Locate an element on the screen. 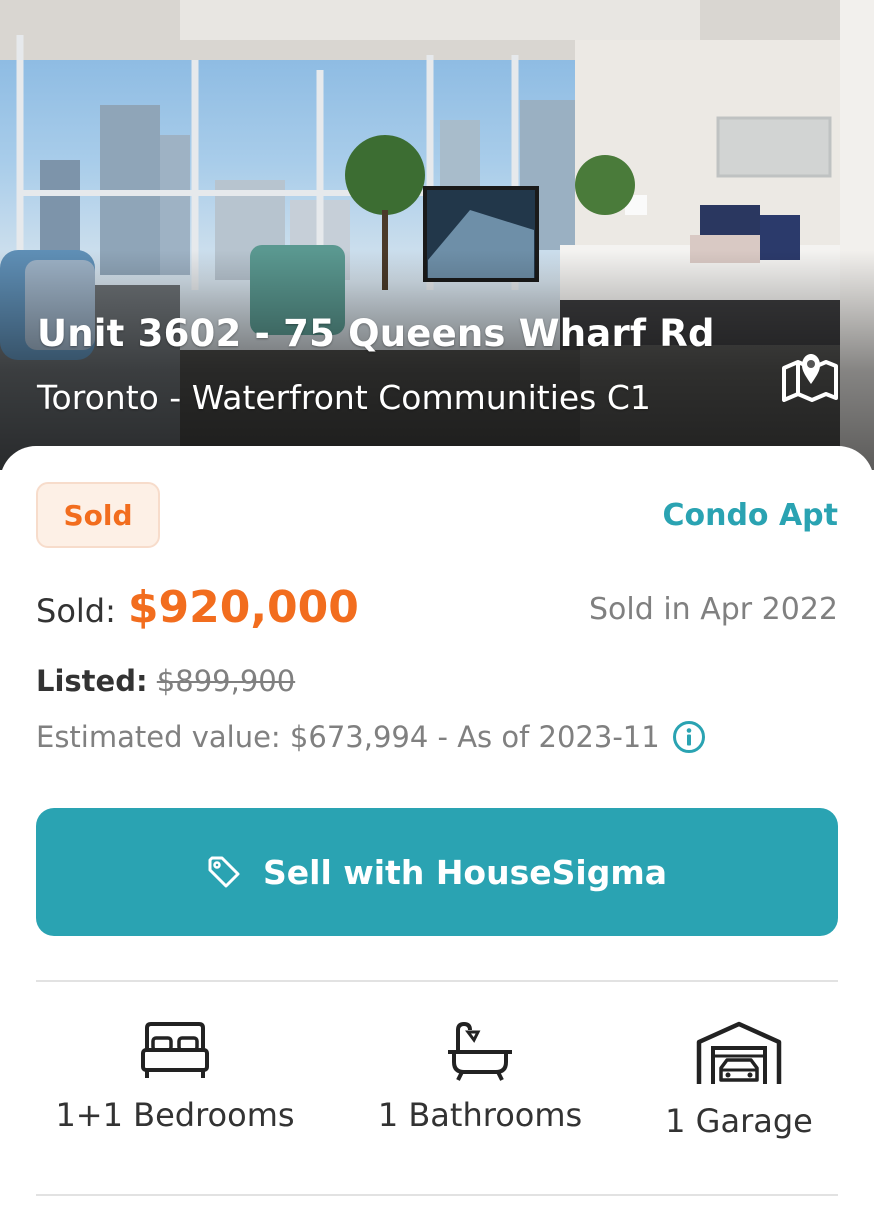 The width and height of the screenshot is (874, 1206). map-pin-icon is located at coordinates (810, 376).